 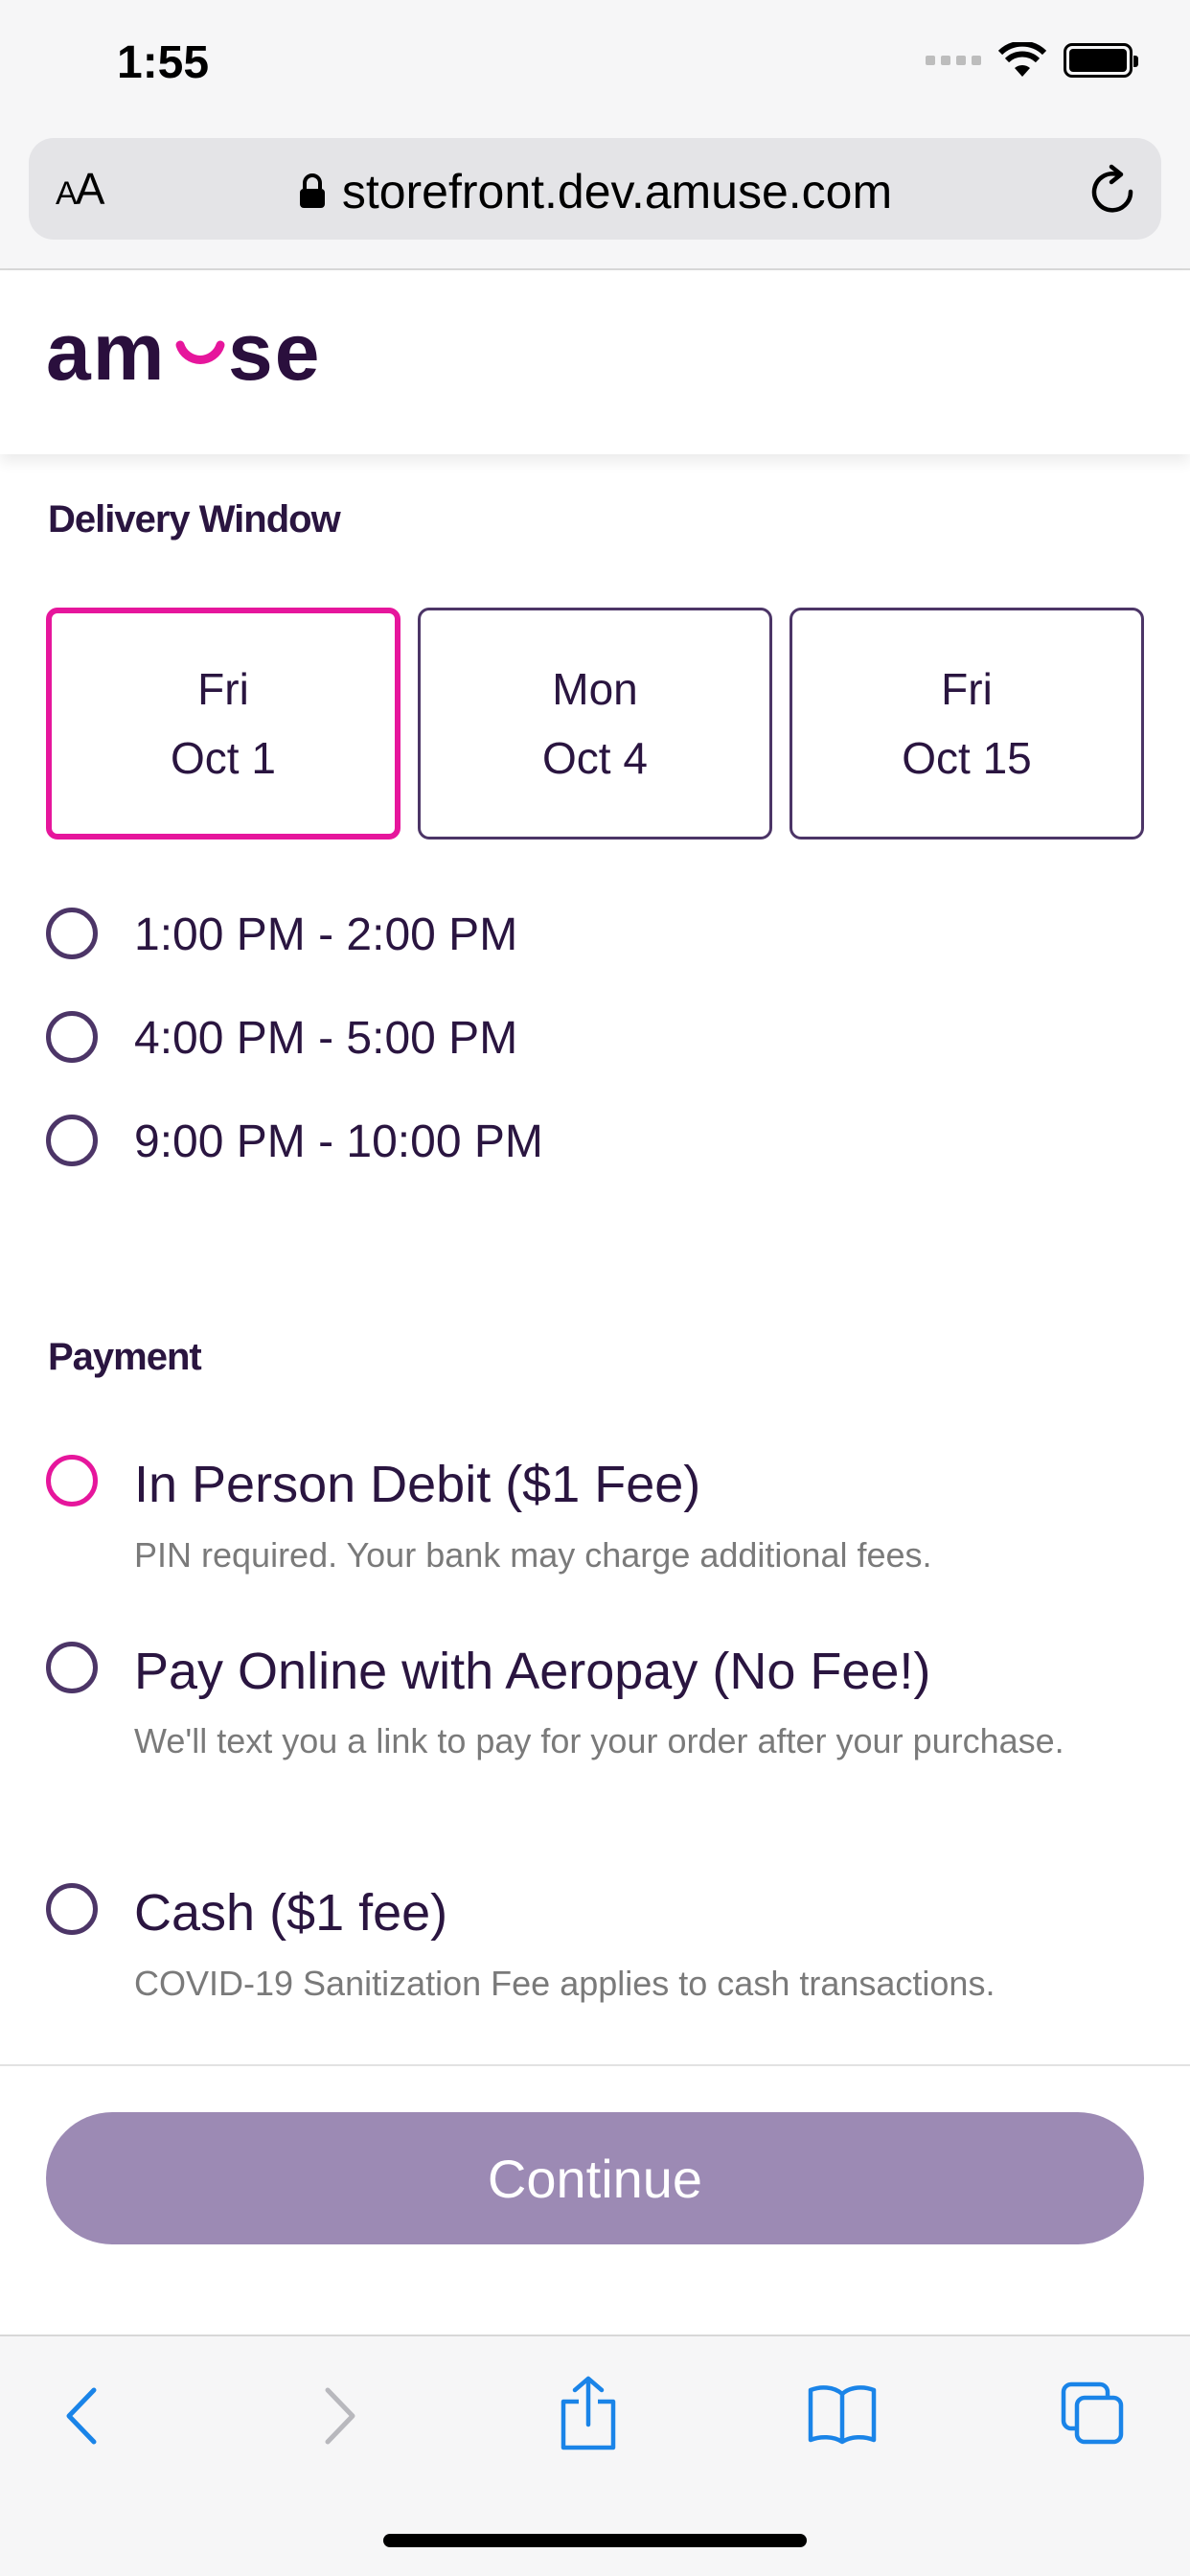 What do you see at coordinates (125, 1357) in the screenshot?
I see `payment-title: Payment` at bounding box center [125, 1357].